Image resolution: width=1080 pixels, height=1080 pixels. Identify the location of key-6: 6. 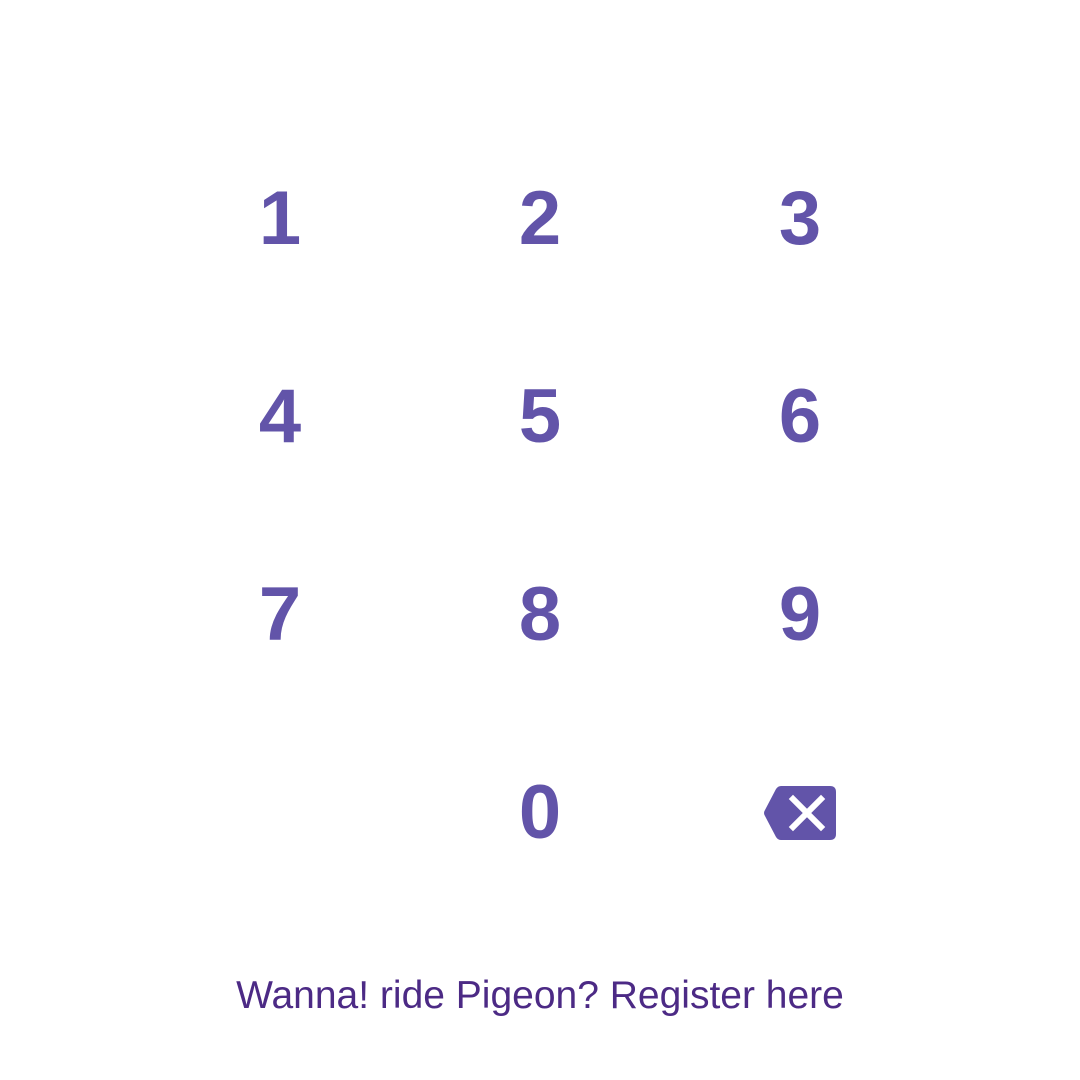
(800, 417).